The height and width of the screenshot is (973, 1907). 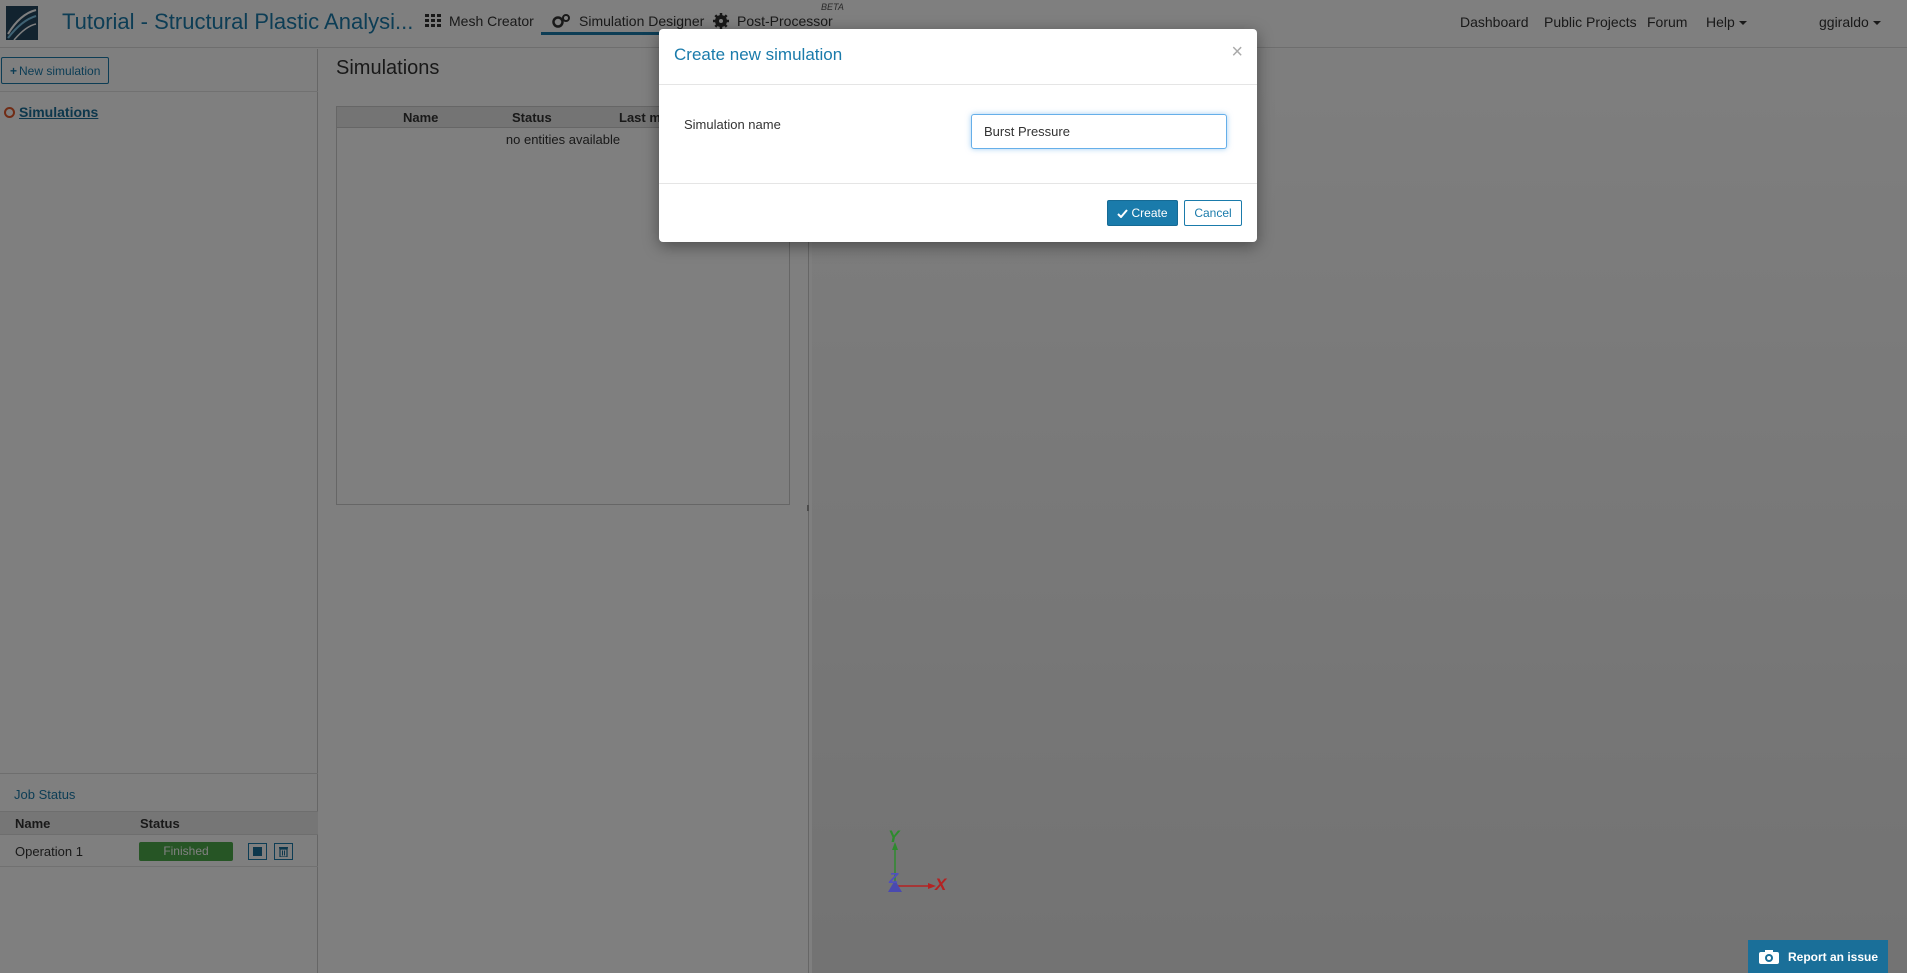 I want to click on check-icon, so click(x=1123, y=213).